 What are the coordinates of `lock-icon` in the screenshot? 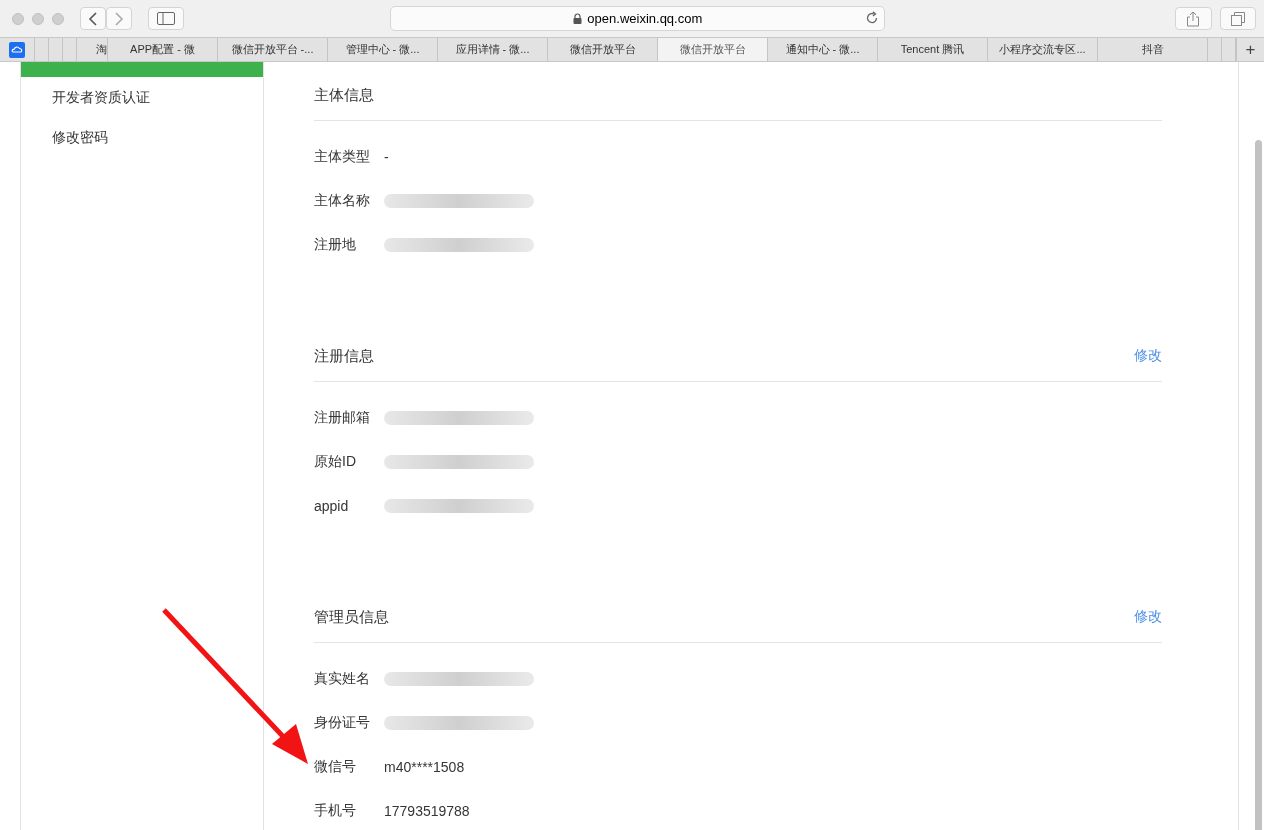 It's located at (578, 18).